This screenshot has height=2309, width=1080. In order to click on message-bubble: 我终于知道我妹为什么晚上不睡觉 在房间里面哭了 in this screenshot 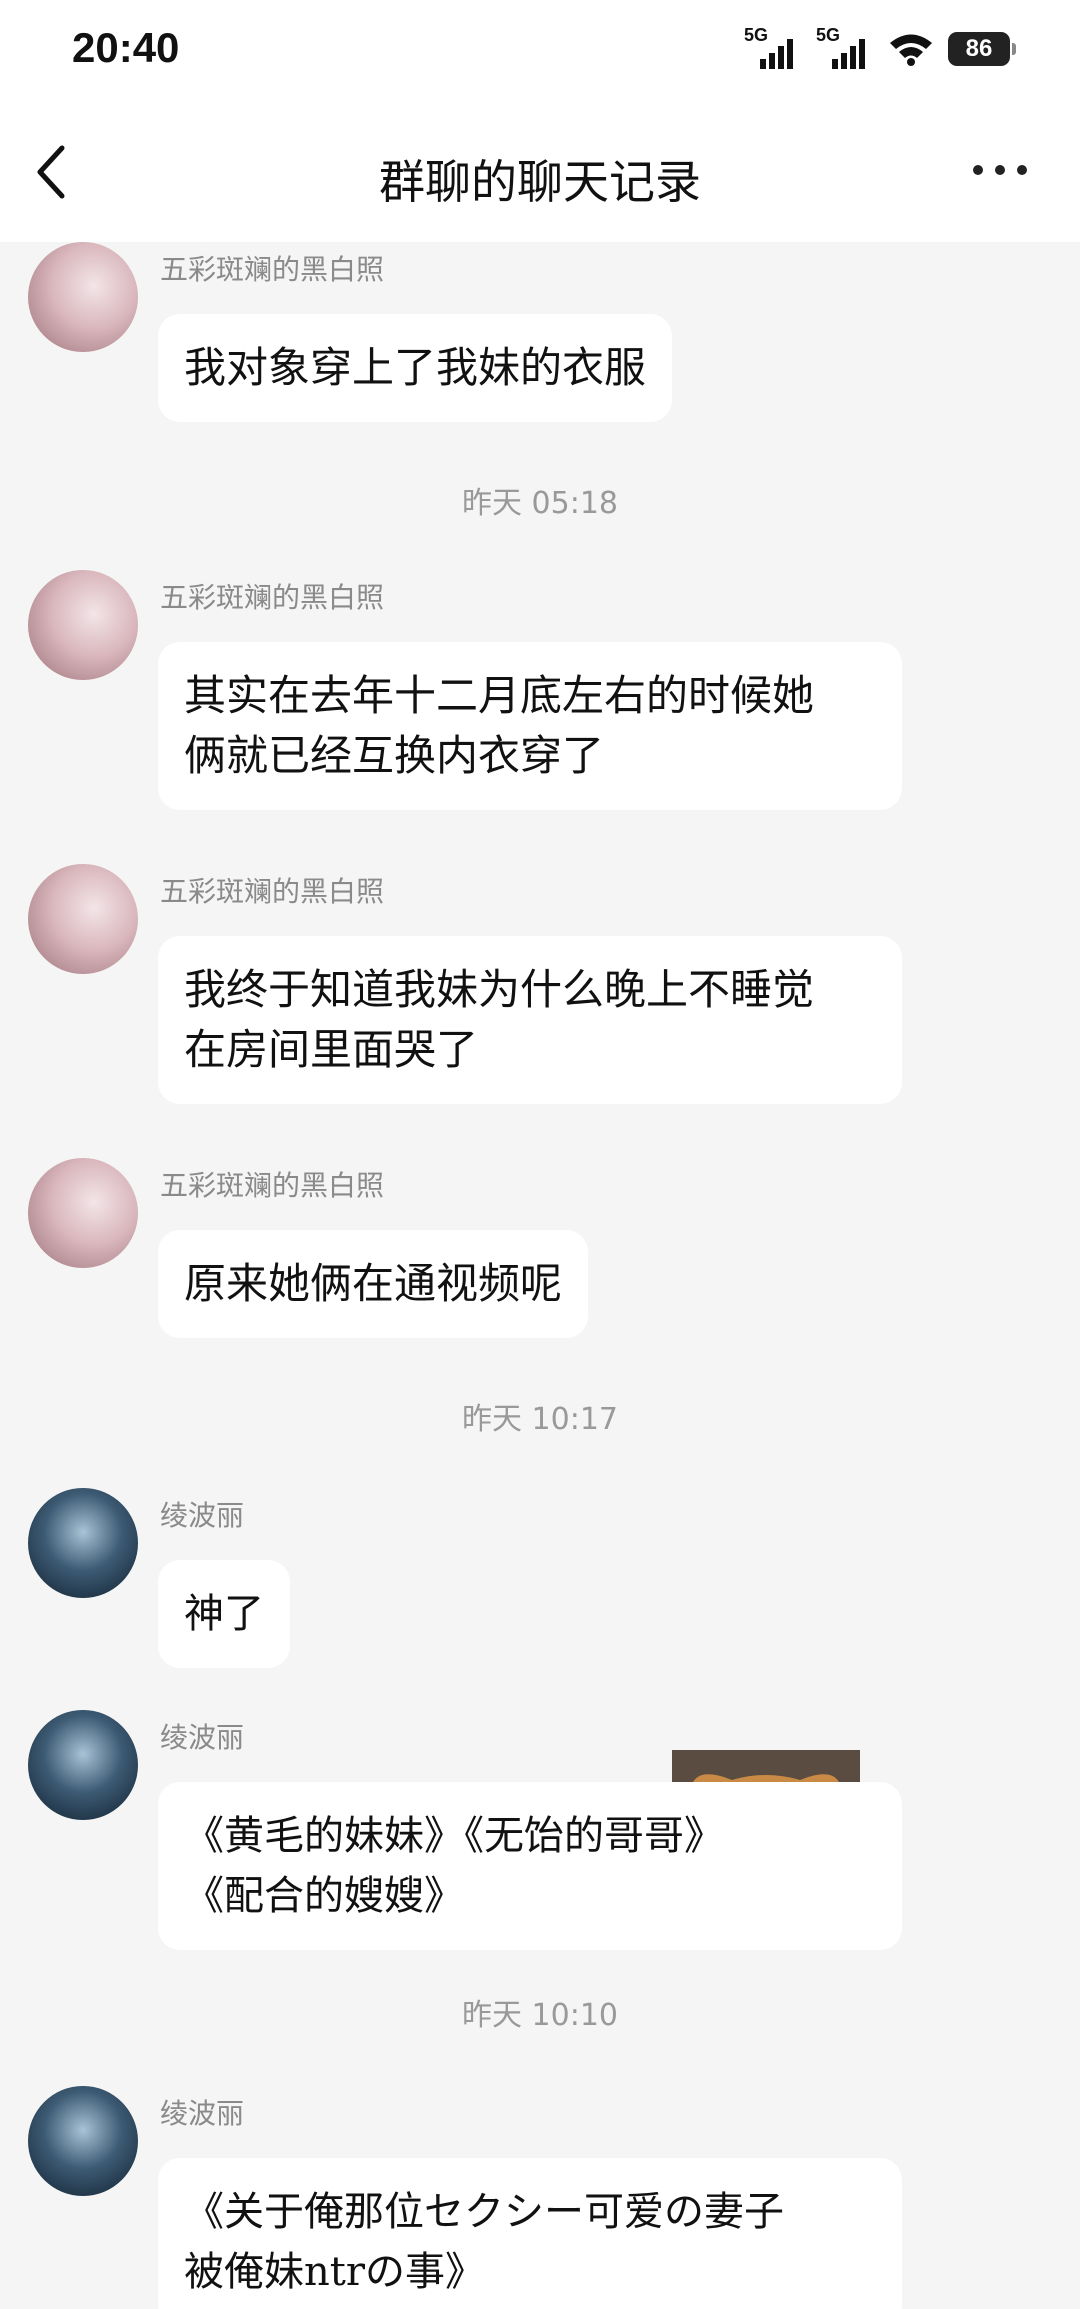, I will do `click(530, 1020)`.